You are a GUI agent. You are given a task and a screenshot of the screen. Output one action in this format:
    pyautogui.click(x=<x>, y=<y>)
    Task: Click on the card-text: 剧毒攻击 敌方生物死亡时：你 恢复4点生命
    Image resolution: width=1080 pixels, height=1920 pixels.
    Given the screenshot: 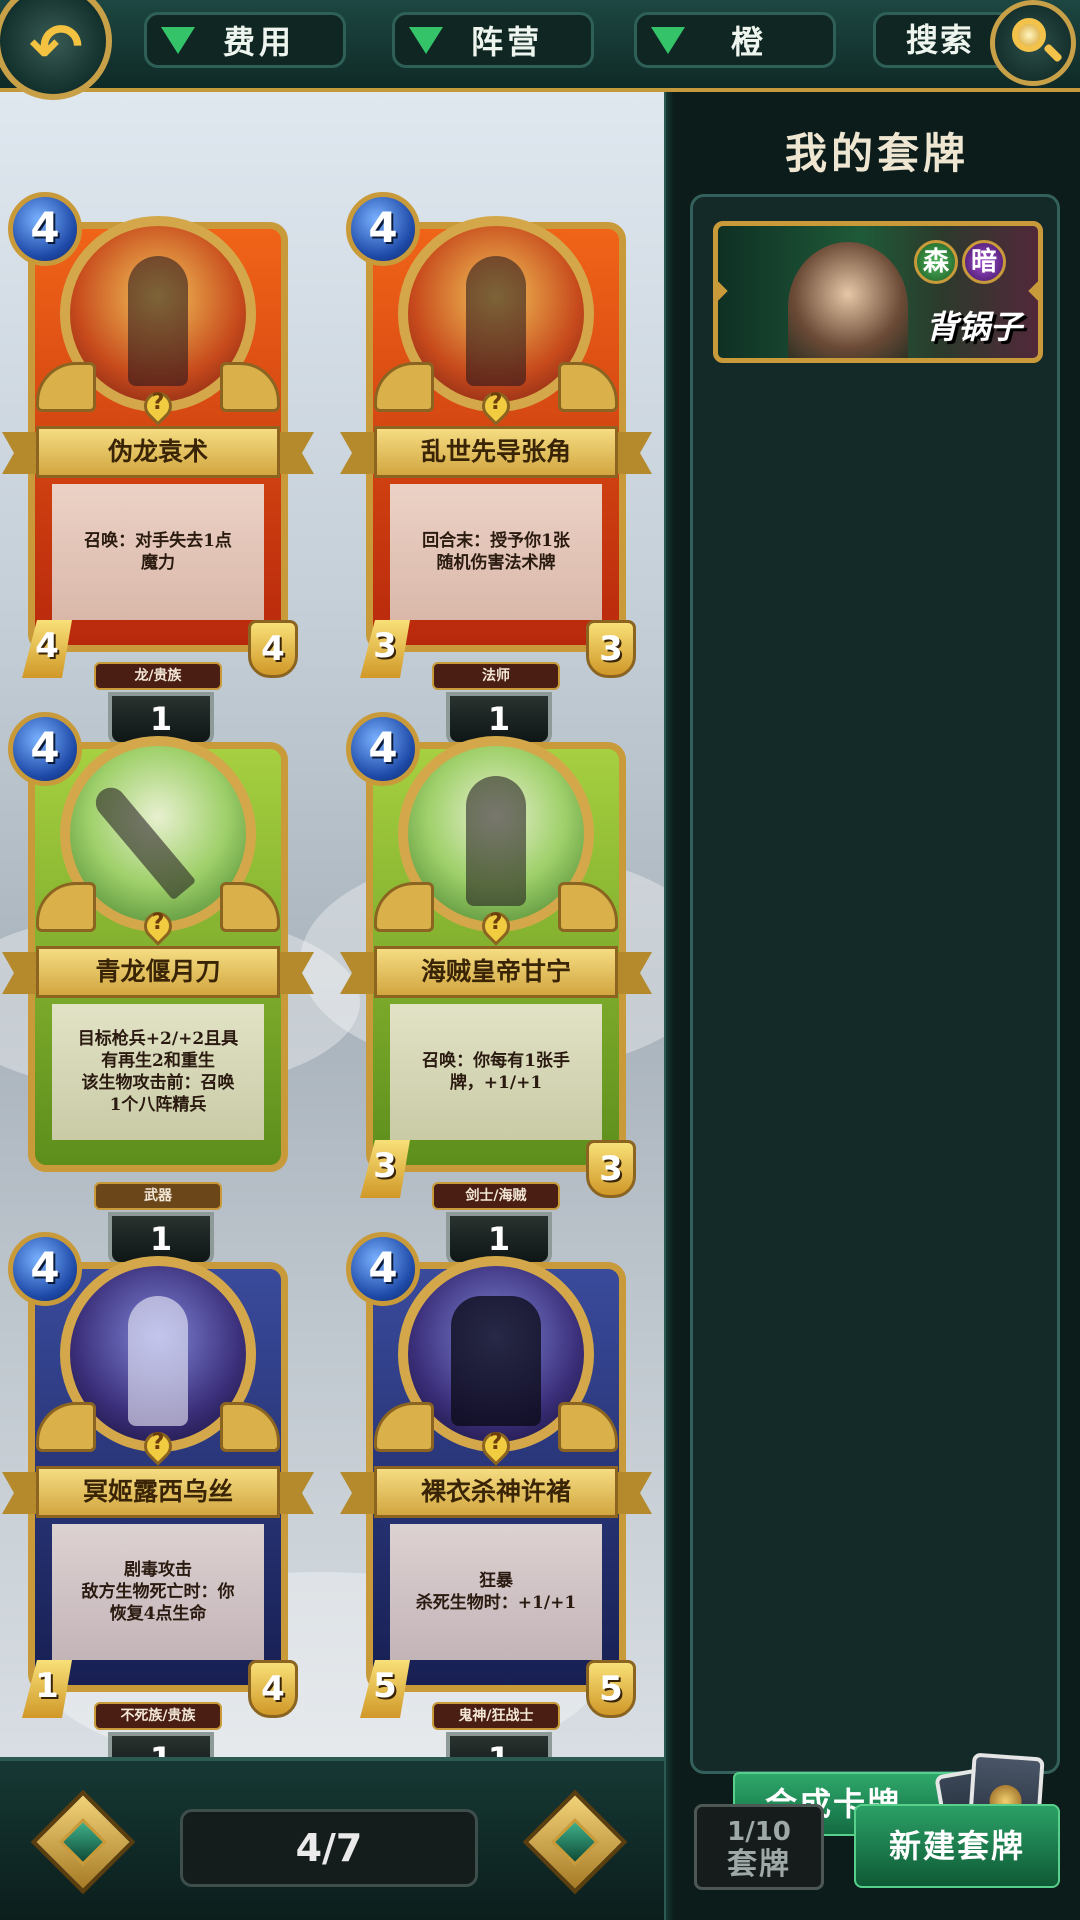 What is the action you would take?
    pyautogui.click(x=158, y=1592)
    